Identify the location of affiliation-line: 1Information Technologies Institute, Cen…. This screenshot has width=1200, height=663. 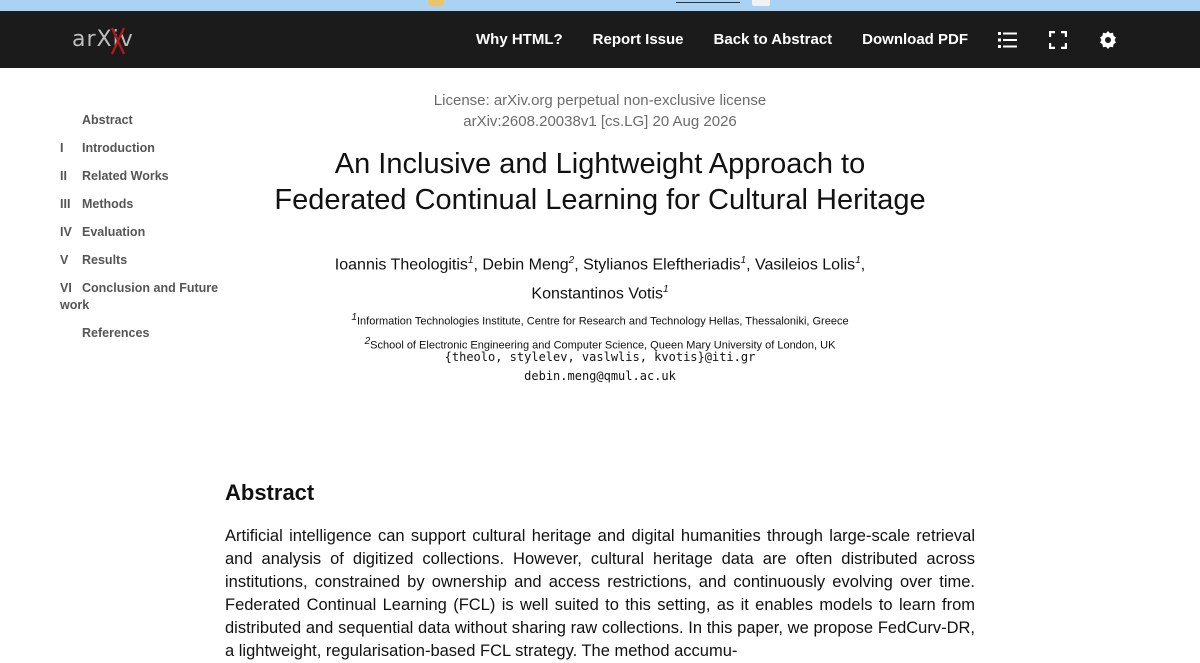
(600, 320).